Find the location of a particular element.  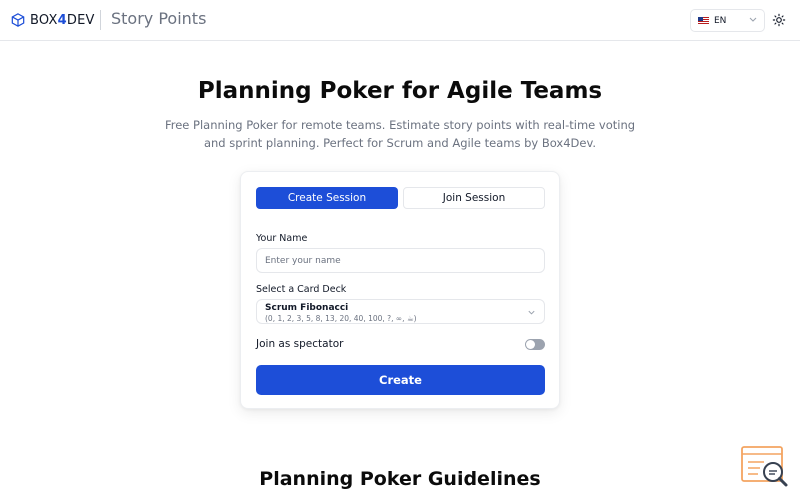

name-label: Your Name is located at coordinates (282, 238).